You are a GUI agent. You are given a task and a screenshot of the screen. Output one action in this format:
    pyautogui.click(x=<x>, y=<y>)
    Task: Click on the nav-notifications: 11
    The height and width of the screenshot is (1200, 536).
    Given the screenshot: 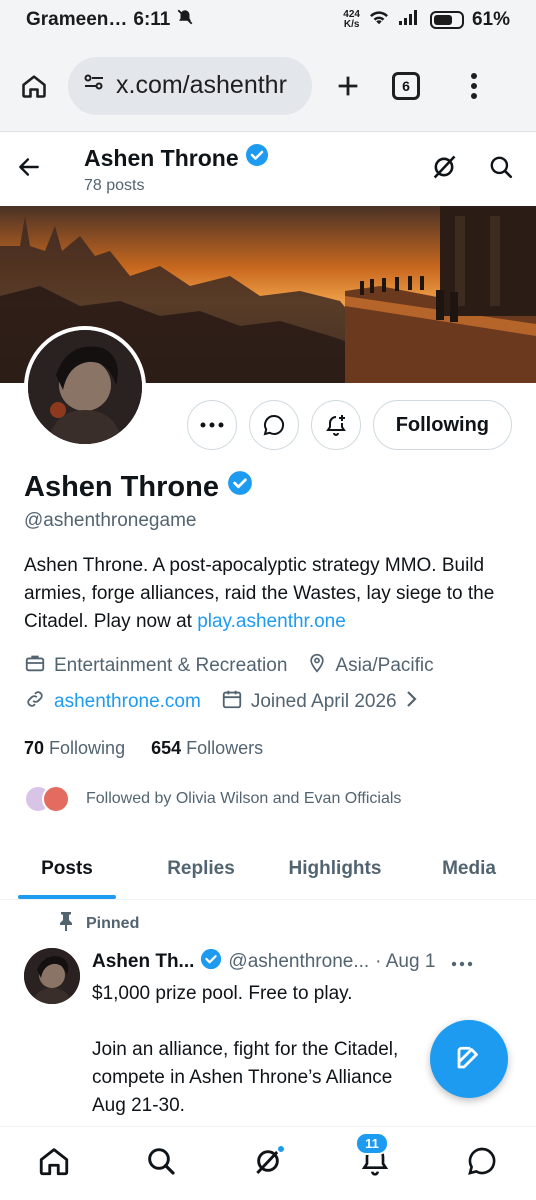 What is the action you would take?
    pyautogui.click(x=375, y=1159)
    